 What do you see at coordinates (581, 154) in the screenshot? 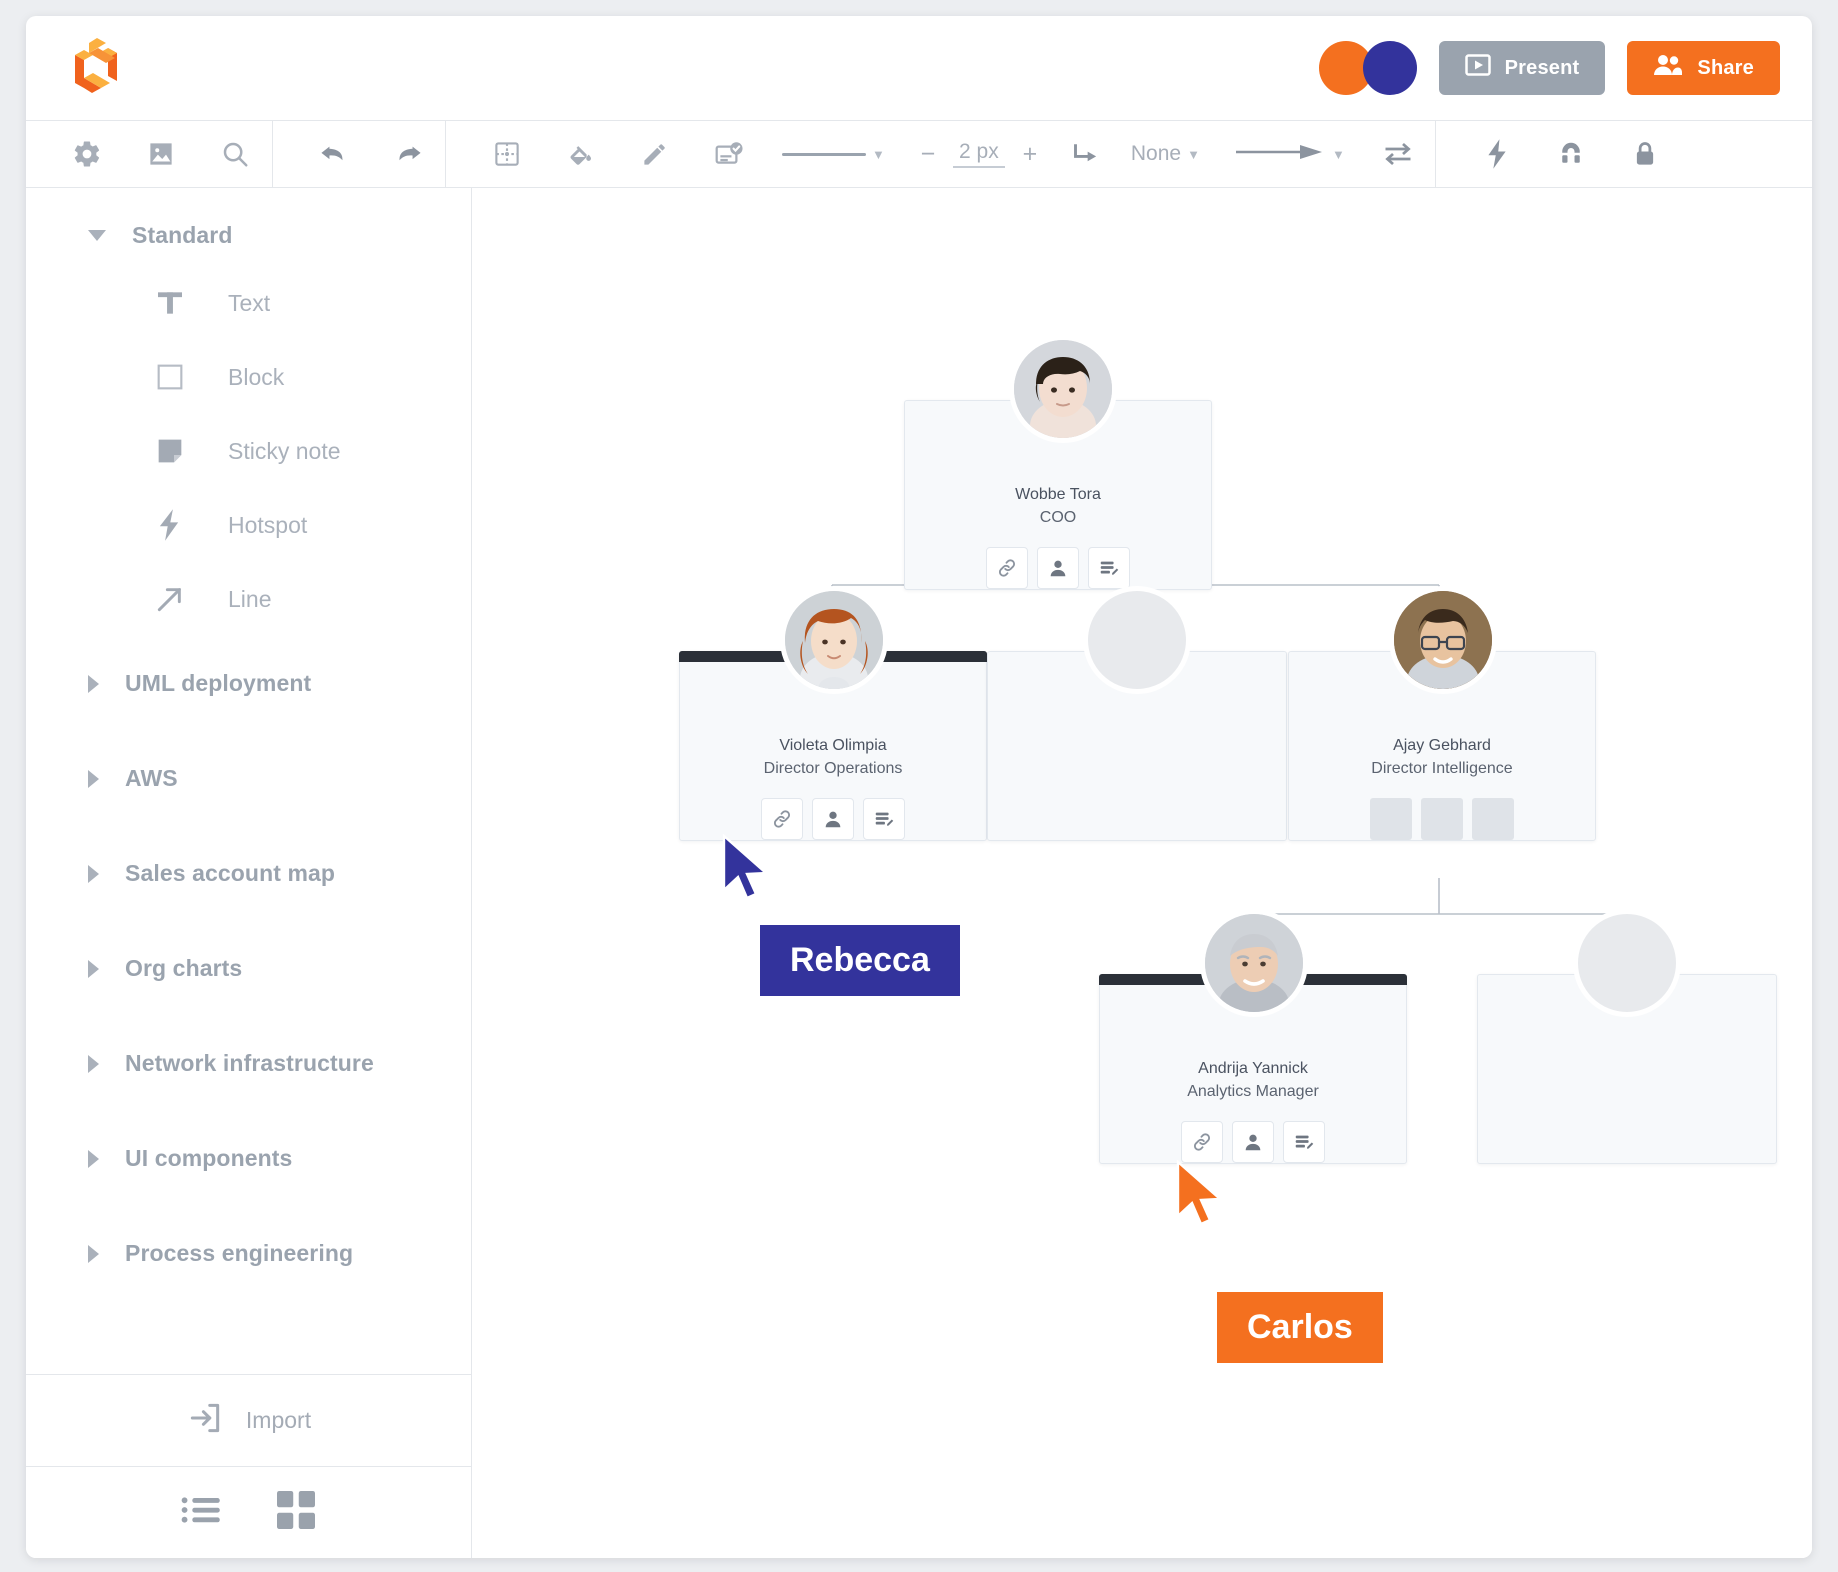
I see `fill-bucket-icon` at bounding box center [581, 154].